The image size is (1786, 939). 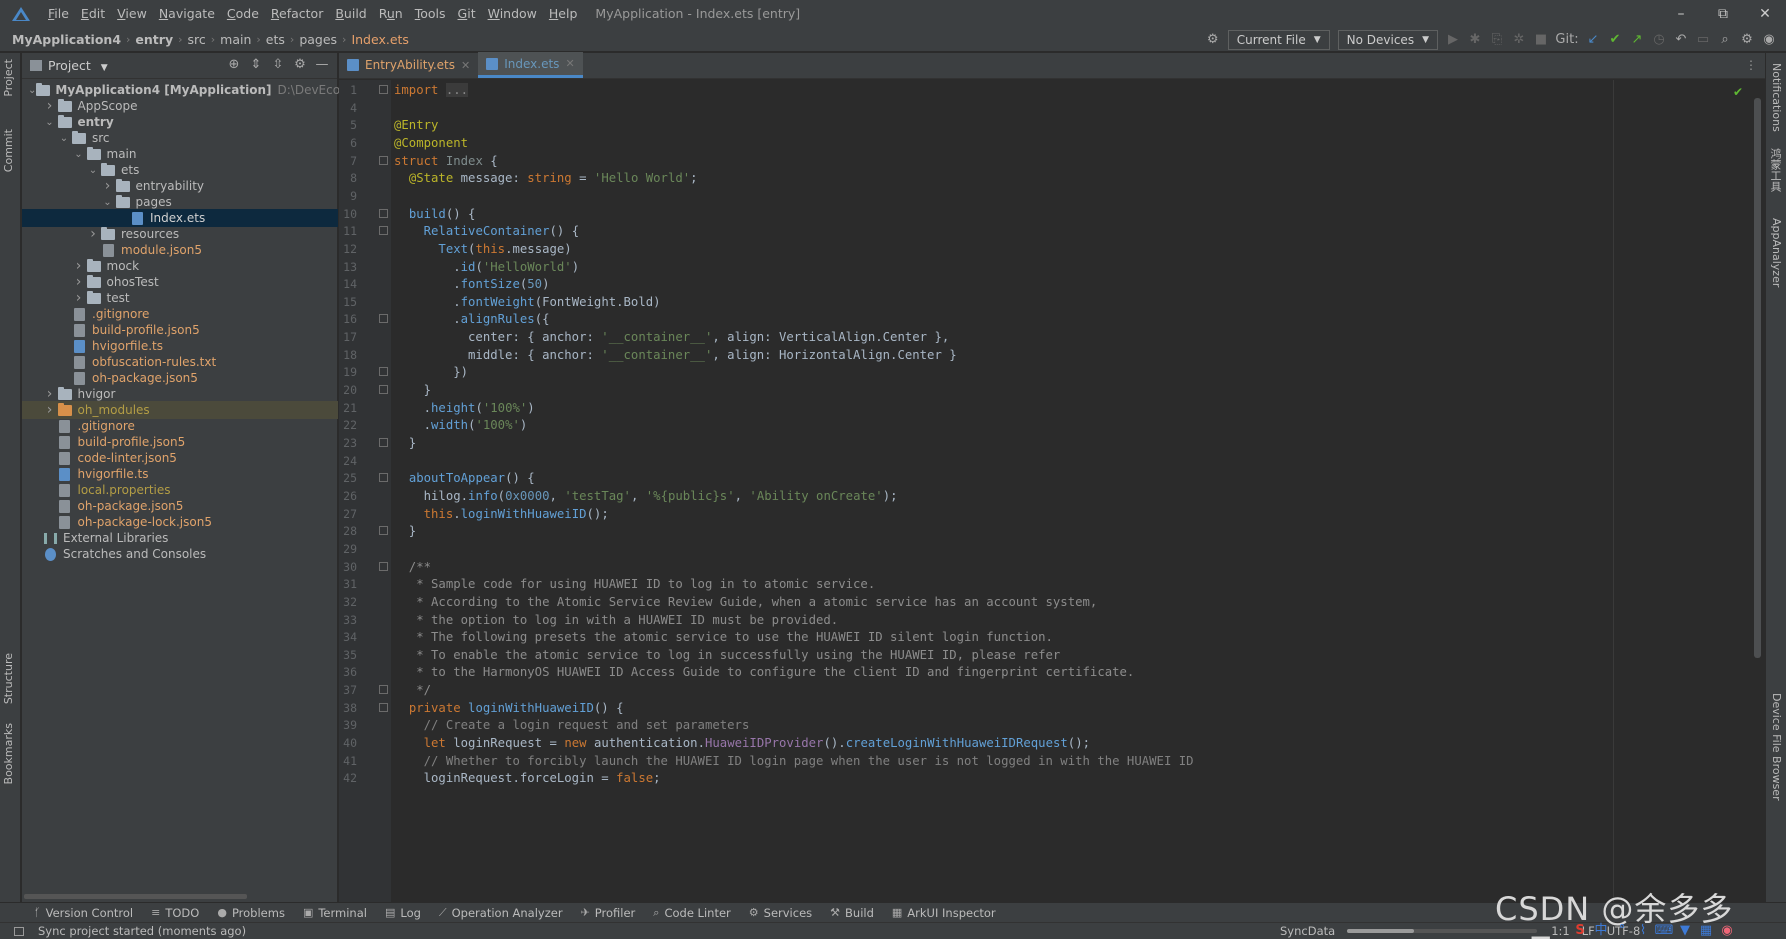 I want to click on tree-horizontal-scrollbar, so click(x=135, y=896).